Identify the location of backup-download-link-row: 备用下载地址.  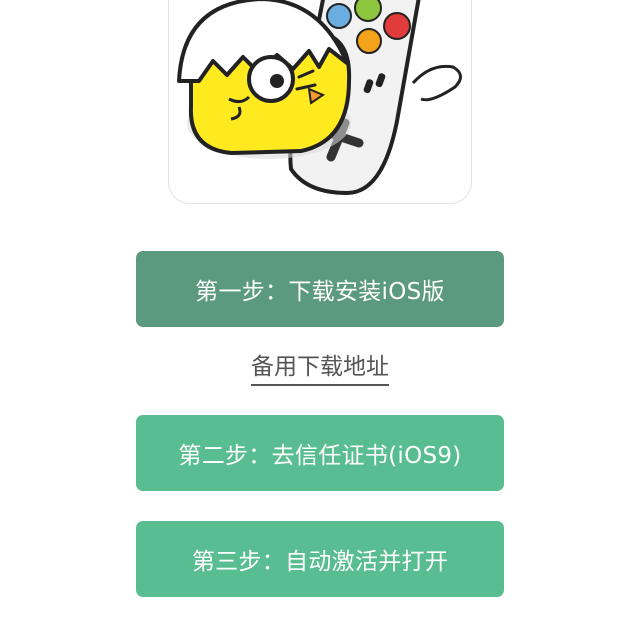
(320, 366).